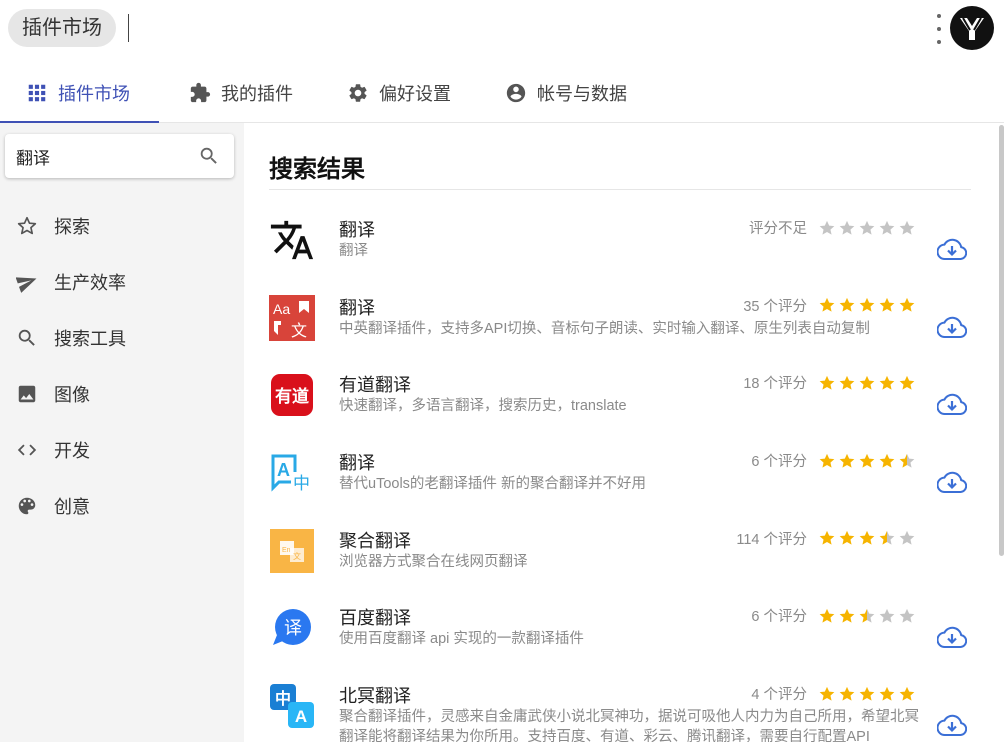 The image size is (1004, 742). What do you see at coordinates (939, 29) in the screenshot?
I see `more-menu-icon` at bounding box center [939, 29].